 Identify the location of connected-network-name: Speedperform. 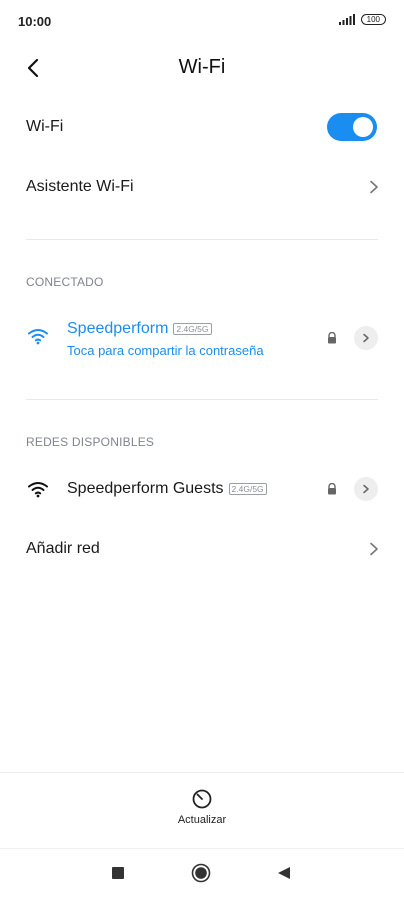
(118, 328).